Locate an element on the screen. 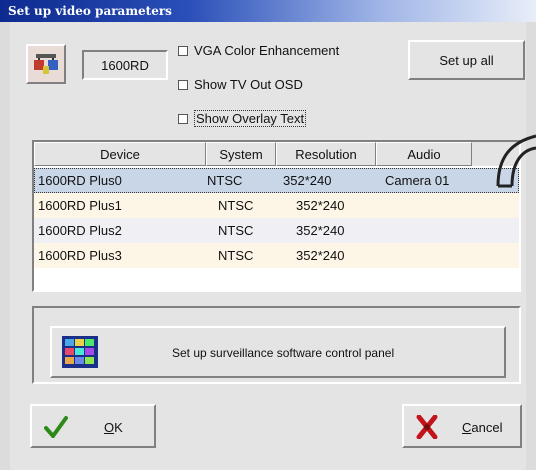  column-header-audio: Audio is located at coordinates (424, 154).